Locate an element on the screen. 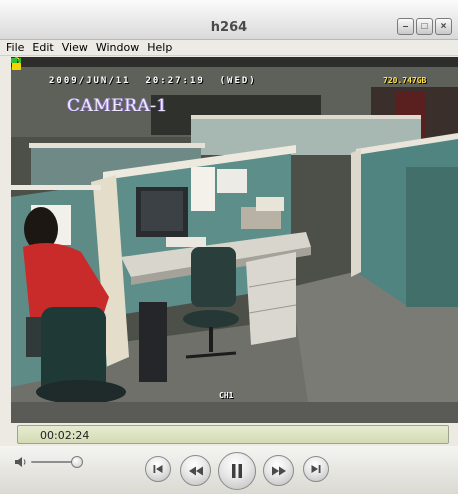 The width and height of the screenshot is (458, 494). skip-to-start-button is located at coordinates (158, 469).